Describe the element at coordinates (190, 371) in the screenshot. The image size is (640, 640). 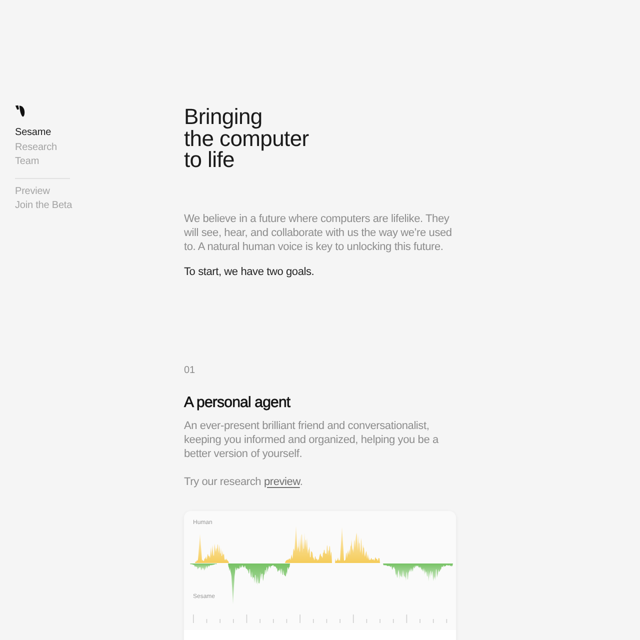
I see `section-number: 01` at that location.